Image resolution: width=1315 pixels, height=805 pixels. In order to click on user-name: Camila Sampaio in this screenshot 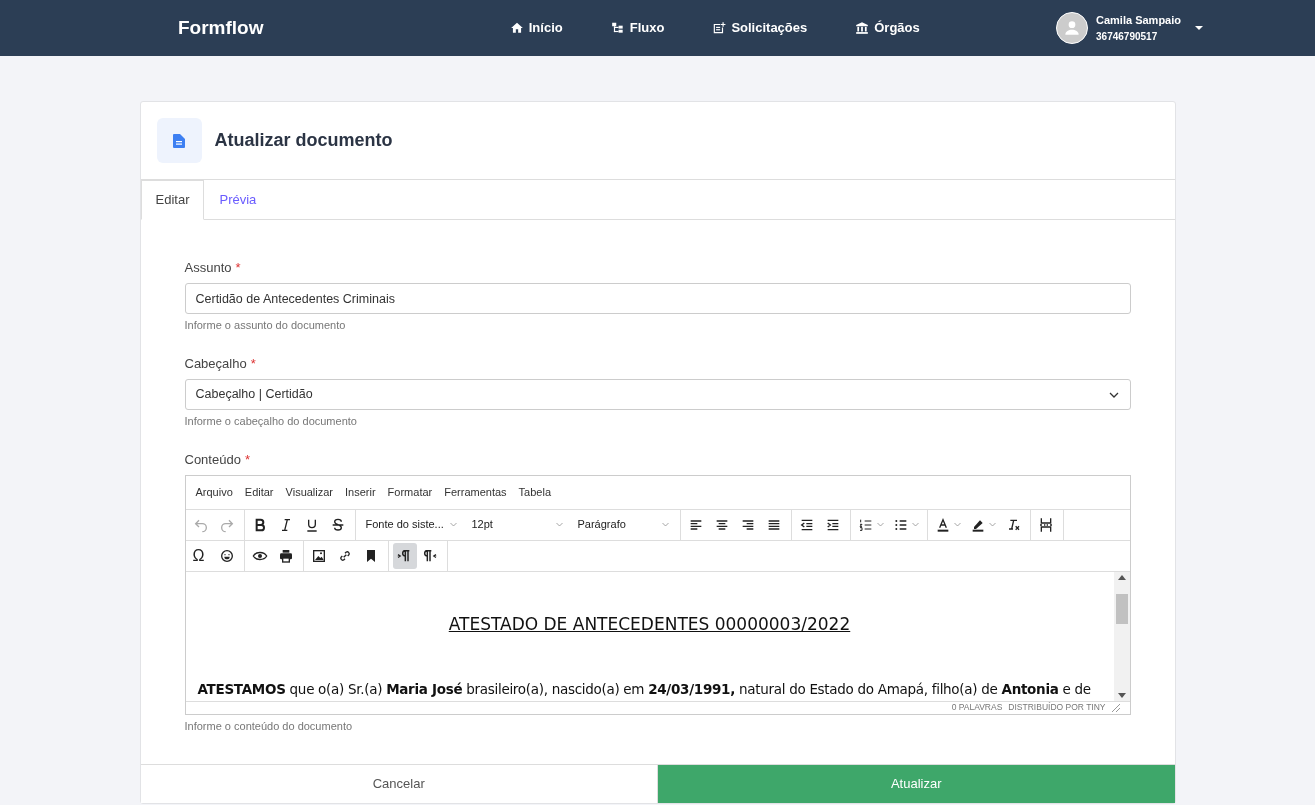, I will do `click(1138, 21)`.